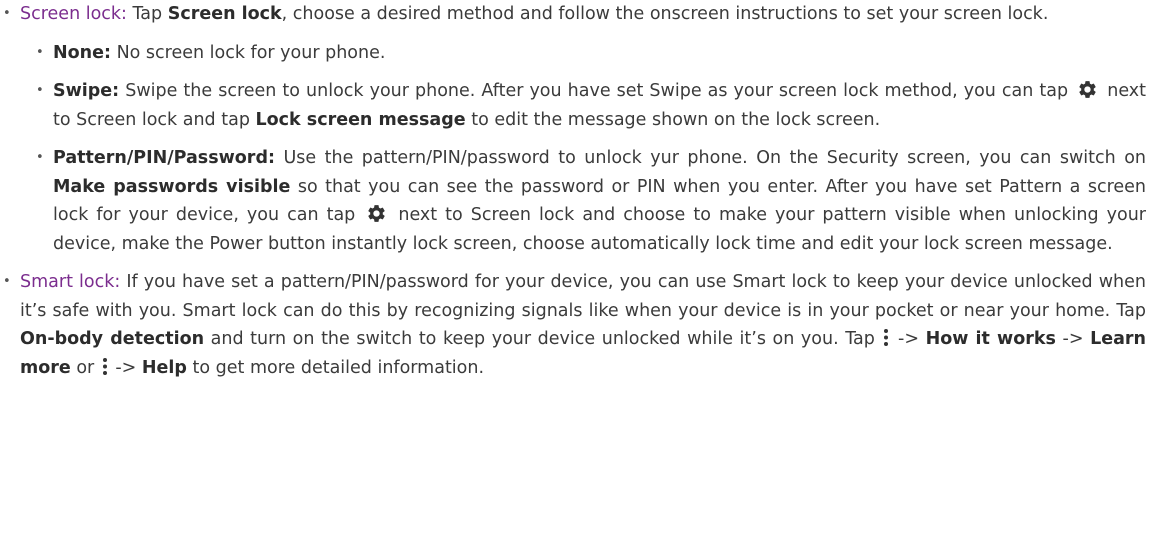 The image size is (1158, 556). Describe the element at coordinates (82, 52) in the screenshot. I see `none-label: None:` at that location.